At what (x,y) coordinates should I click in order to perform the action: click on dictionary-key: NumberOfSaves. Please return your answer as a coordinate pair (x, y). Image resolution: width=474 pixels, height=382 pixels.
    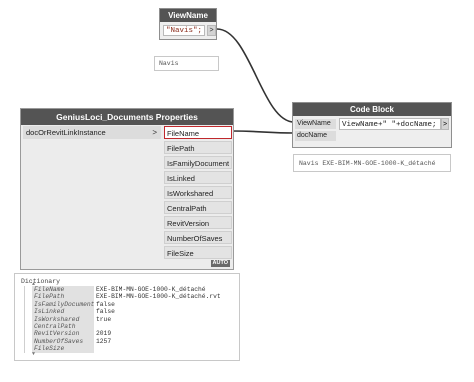
    Looking at the image, I should click on (63, 341).